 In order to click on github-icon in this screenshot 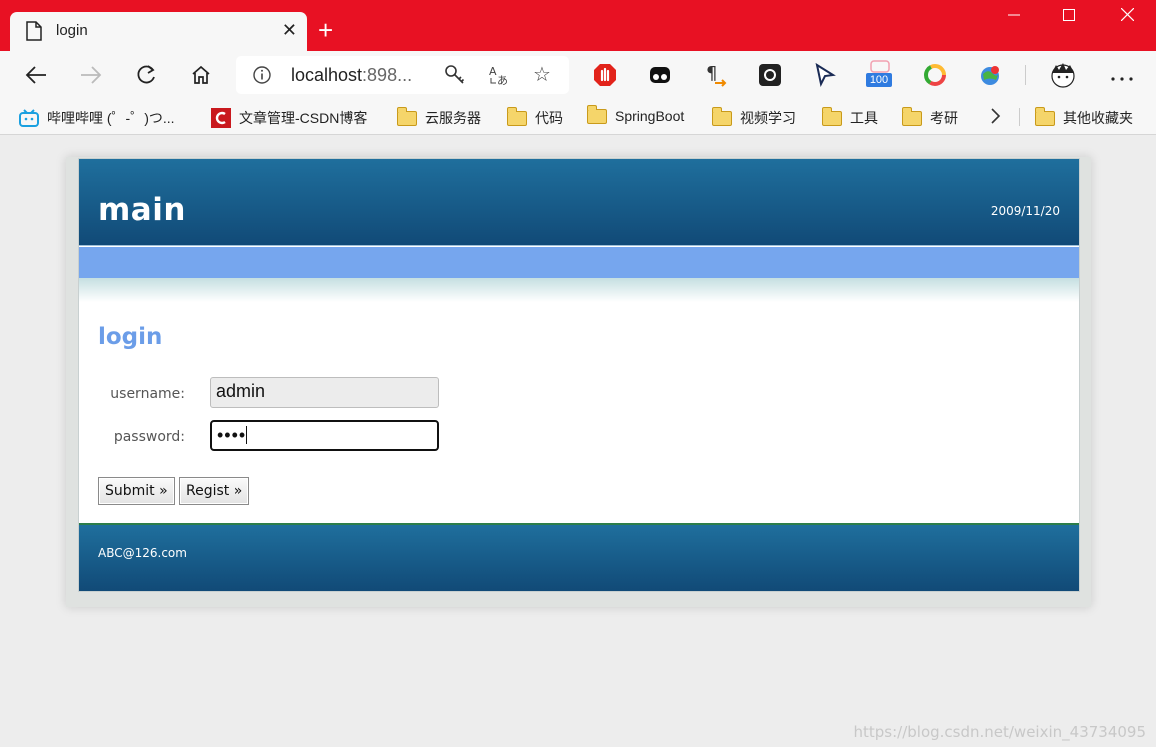, I will do `click(770, 75)`.